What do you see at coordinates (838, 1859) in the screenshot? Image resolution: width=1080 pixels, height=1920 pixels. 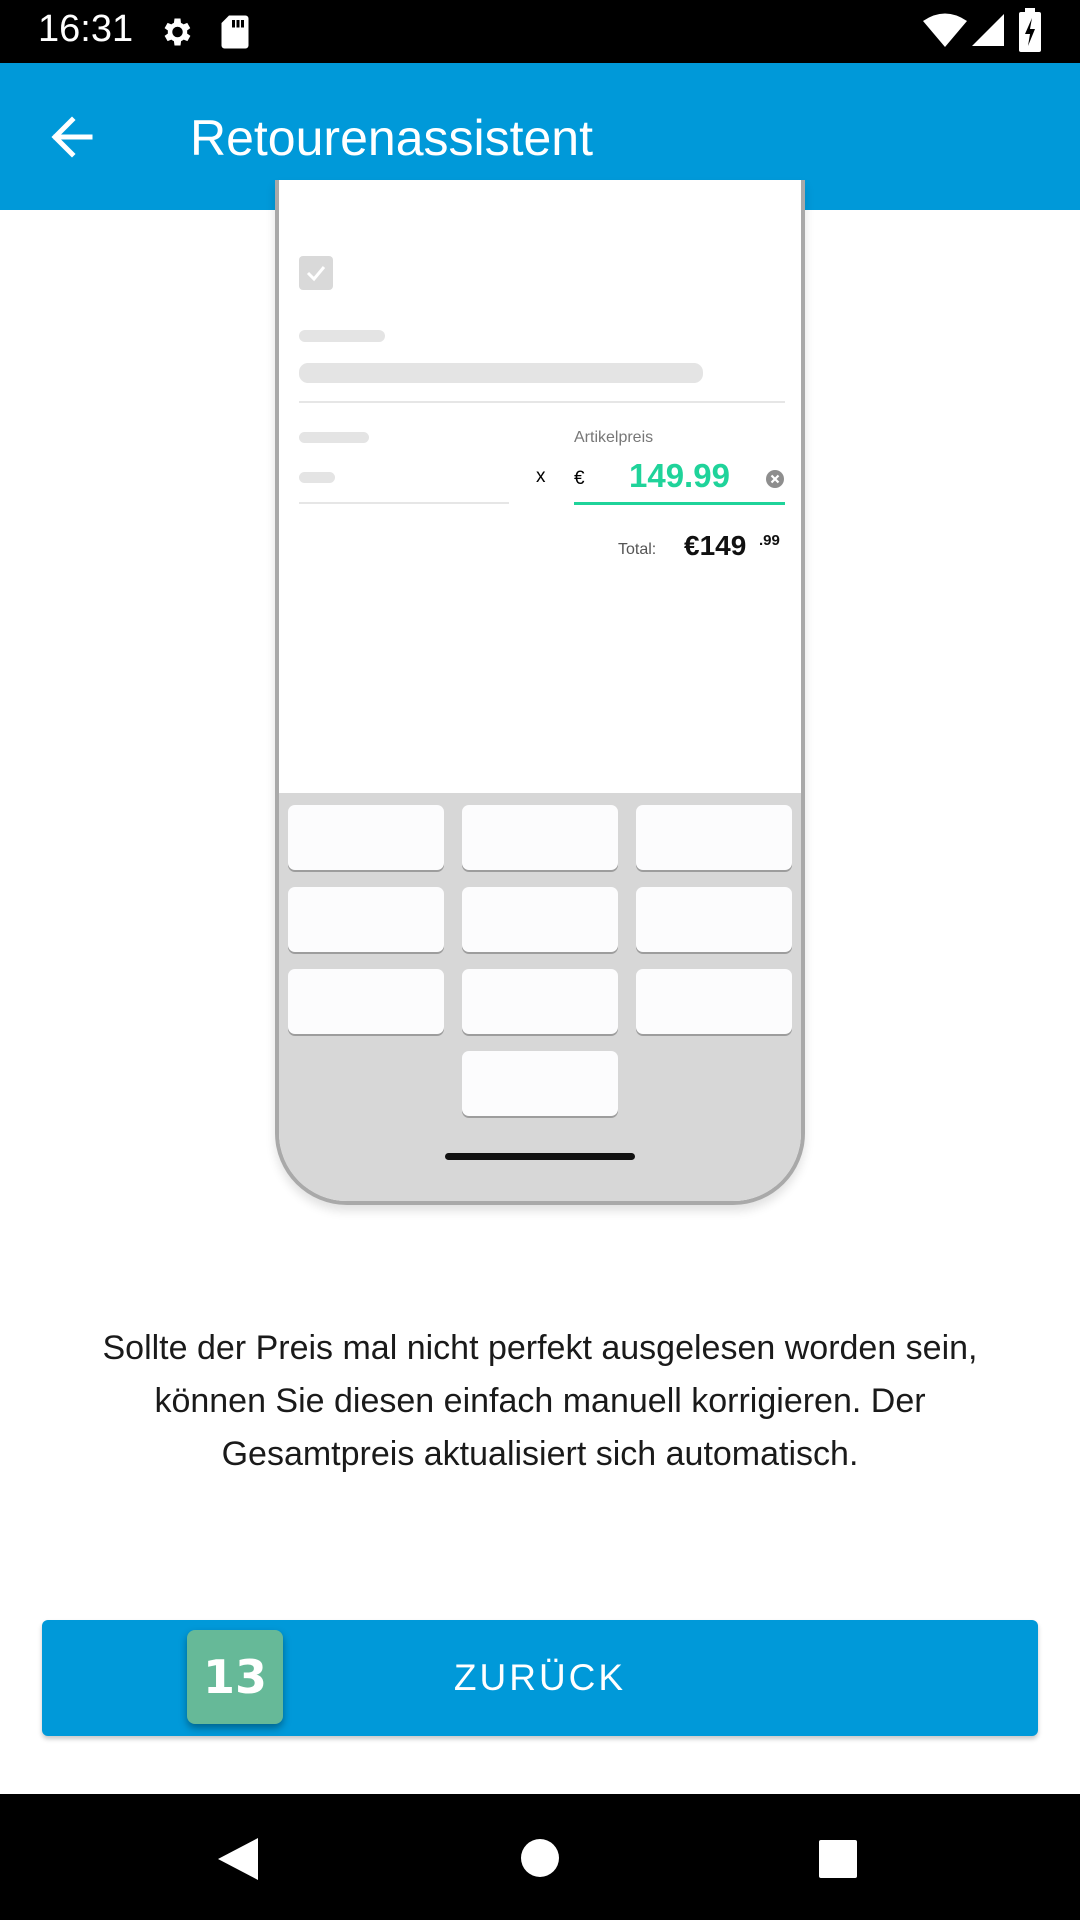 I see `nav-recents-icon` at bounding box center [838, 1859].